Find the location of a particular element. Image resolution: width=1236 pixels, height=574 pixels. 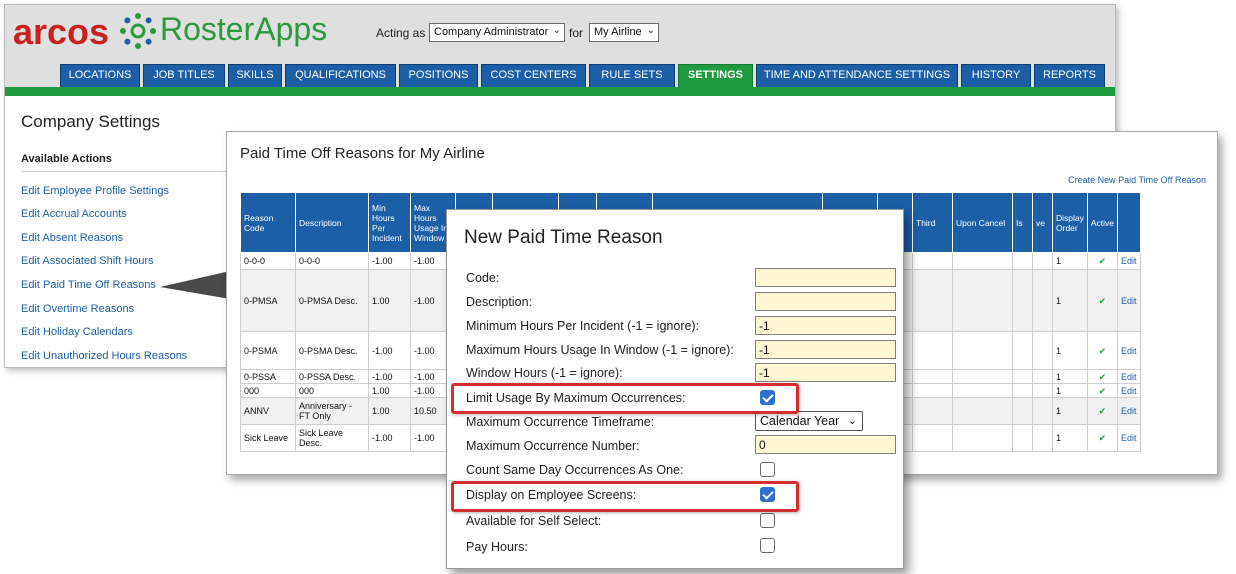

action-link-absent-reasons: Edit Absent Reasons is located at coordinates (72, 238).